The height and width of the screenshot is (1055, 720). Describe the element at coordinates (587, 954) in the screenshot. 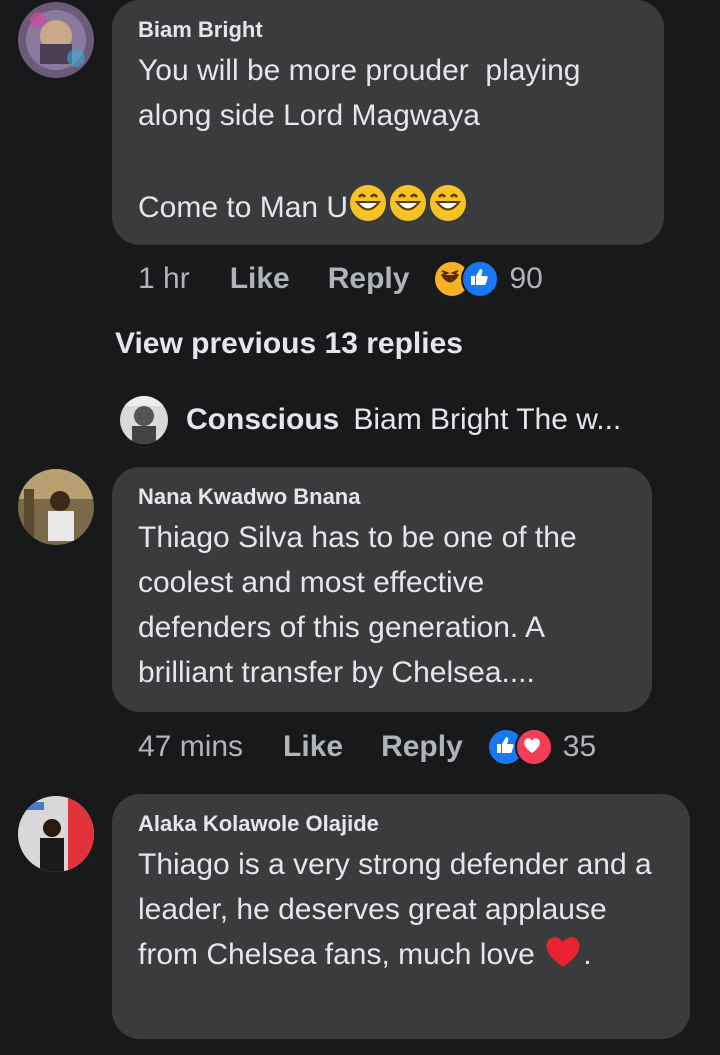

I see `comment-text-suffix: .` at that location.